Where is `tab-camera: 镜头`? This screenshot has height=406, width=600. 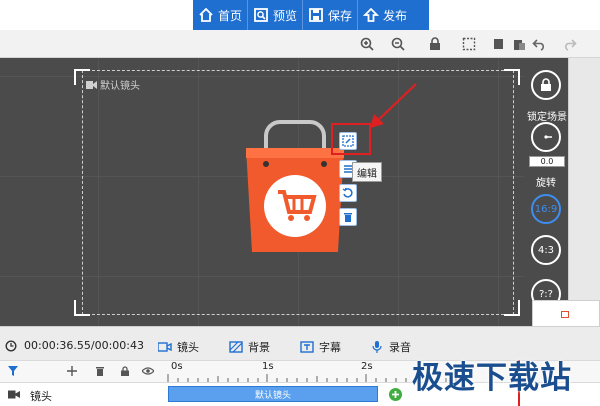
tab-camera: 镜头 is located at coordinates (178, 347).